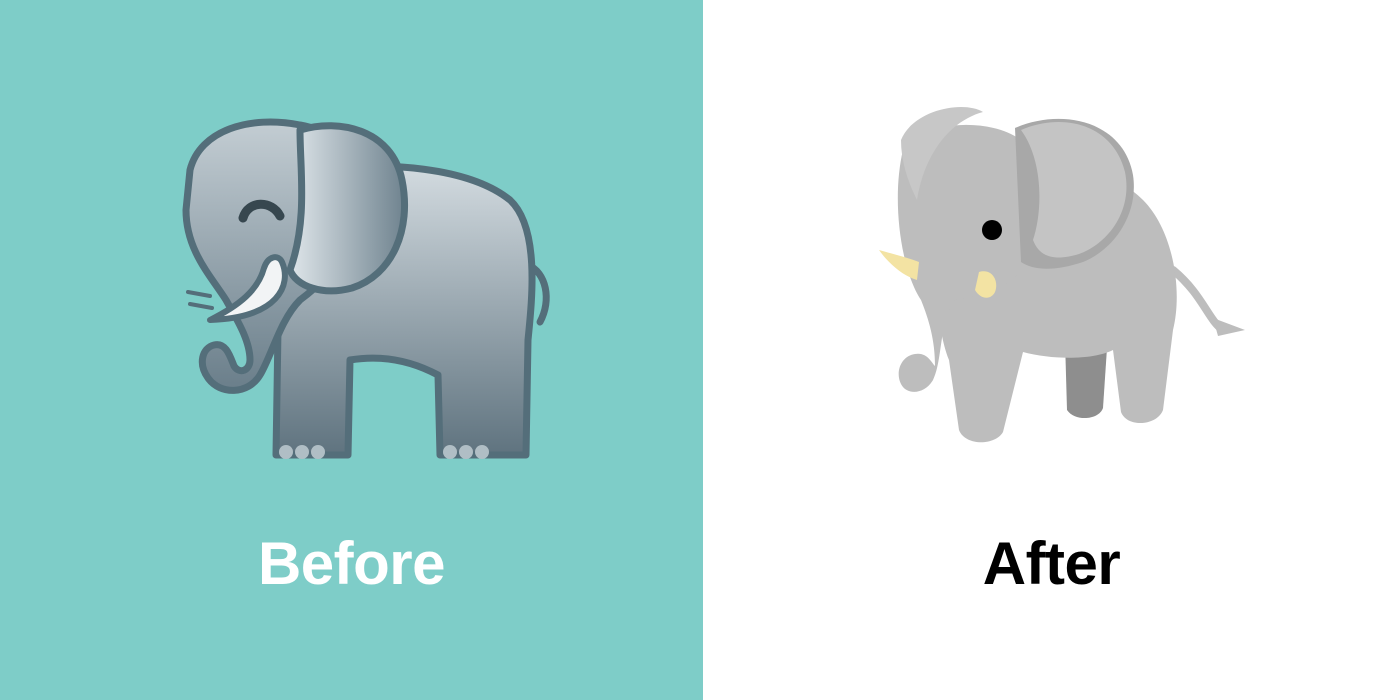 The width and height of the screenshot is (1400, 700). What do you see at coordinates (1062, 275) in the screenshot?
I see `elephant-after-icon` at bounding box center [1062, 275].